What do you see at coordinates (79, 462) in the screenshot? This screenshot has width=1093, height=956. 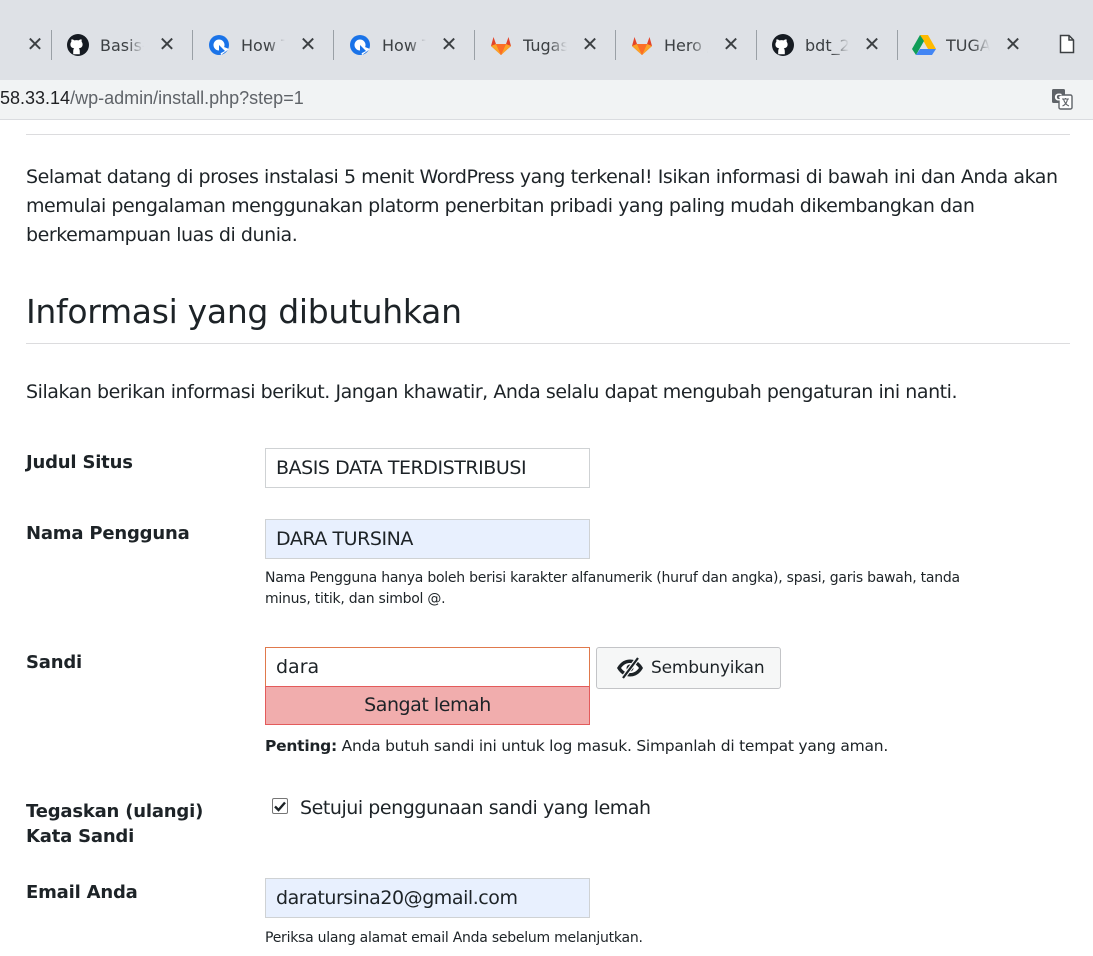 I see `site-title-label: Judul Situs` at bounding box center [79, 462].